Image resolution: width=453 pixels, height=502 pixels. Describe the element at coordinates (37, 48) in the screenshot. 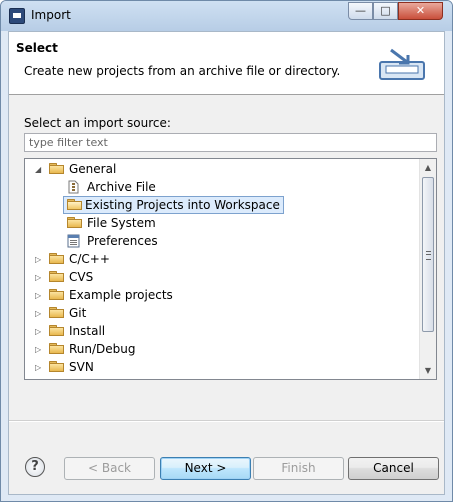

I see `page-title: Select` at that location.